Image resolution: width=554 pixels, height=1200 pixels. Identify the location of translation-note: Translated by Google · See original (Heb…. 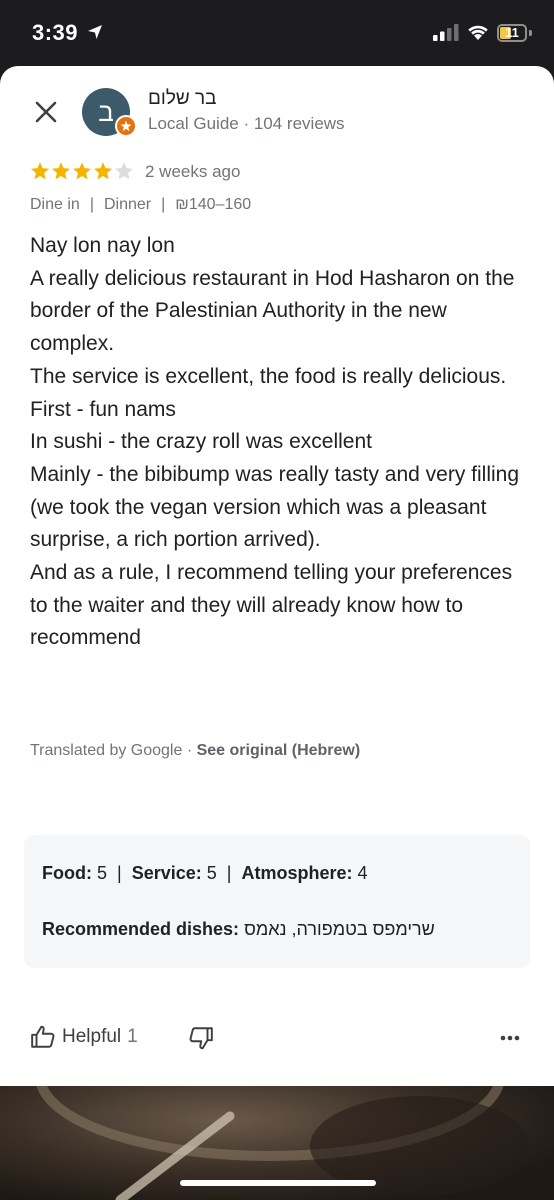
(195, 751).